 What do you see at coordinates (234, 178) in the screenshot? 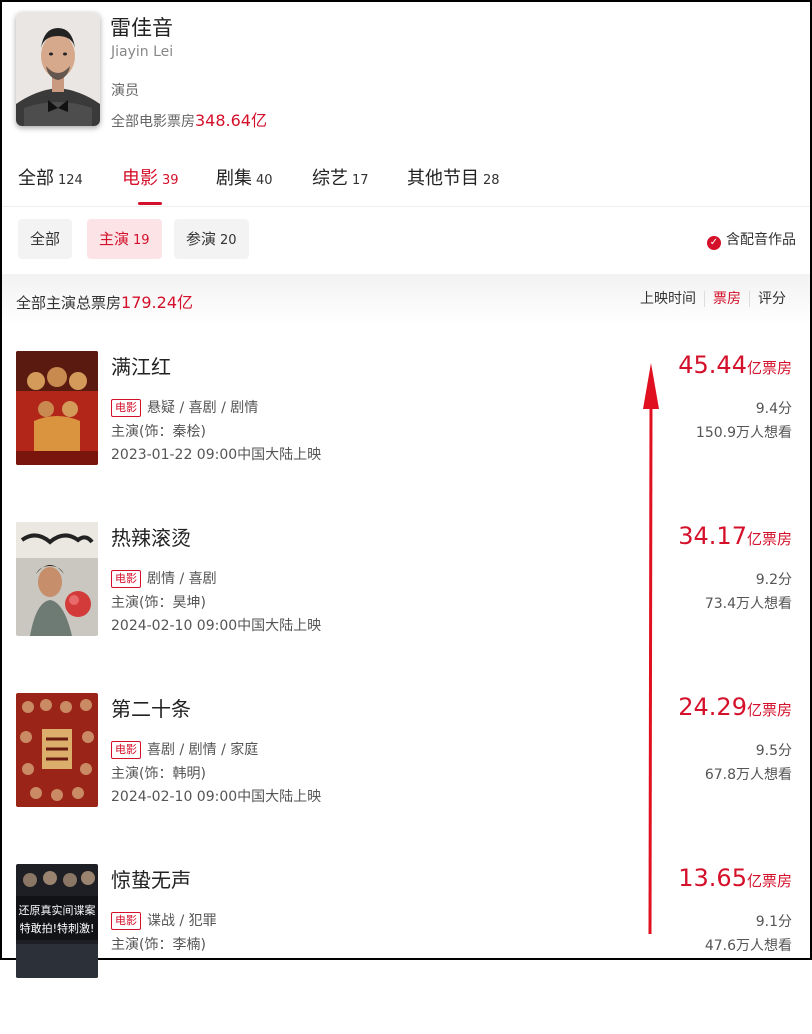
I see `tab-label: 剧集` at bounding box center [234, 178].